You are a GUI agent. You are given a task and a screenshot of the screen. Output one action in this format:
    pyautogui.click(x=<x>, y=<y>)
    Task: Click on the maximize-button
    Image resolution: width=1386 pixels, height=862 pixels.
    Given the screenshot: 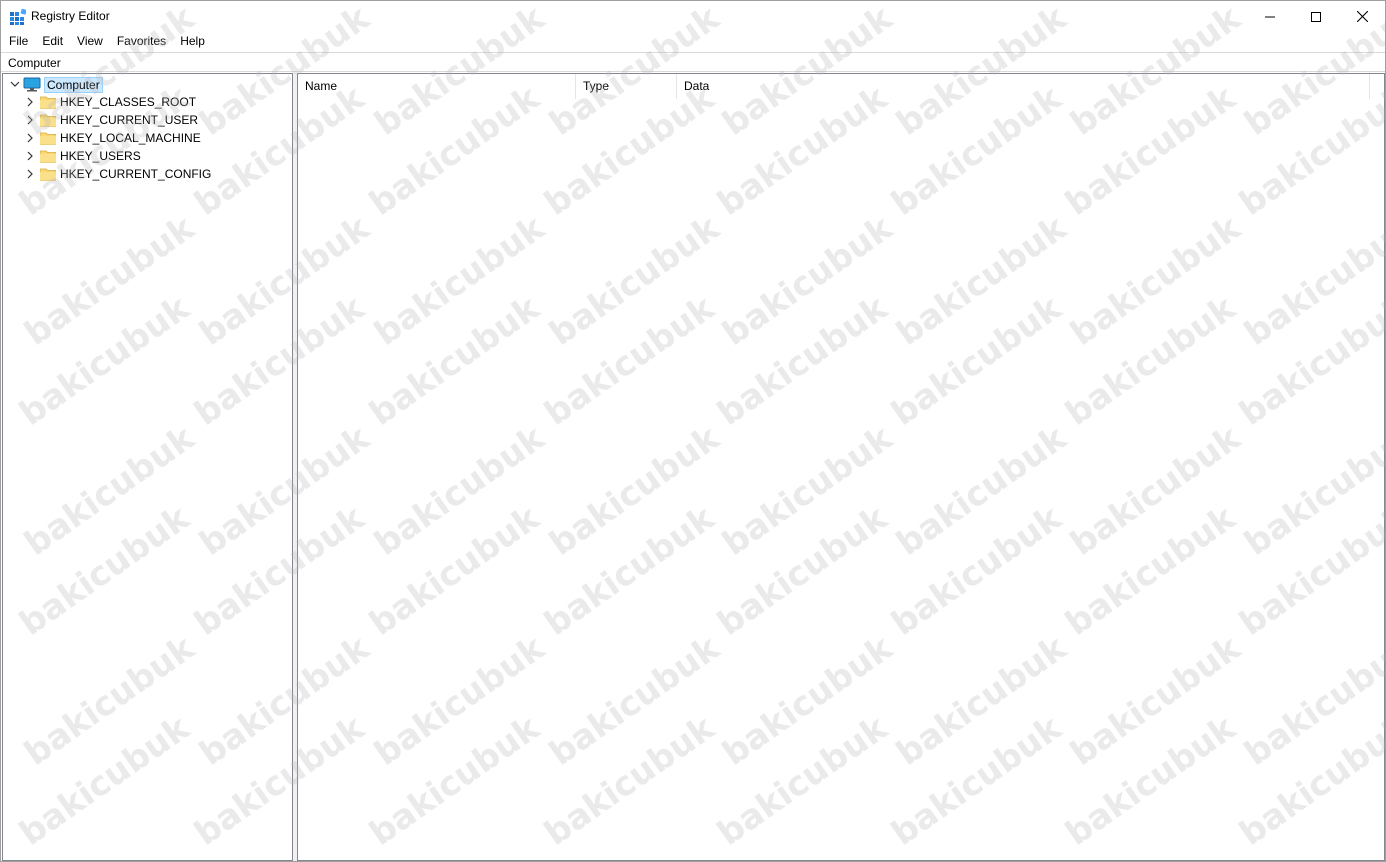 What is the action you would take?
    pyautogui.click(x=1316, y=16)
    